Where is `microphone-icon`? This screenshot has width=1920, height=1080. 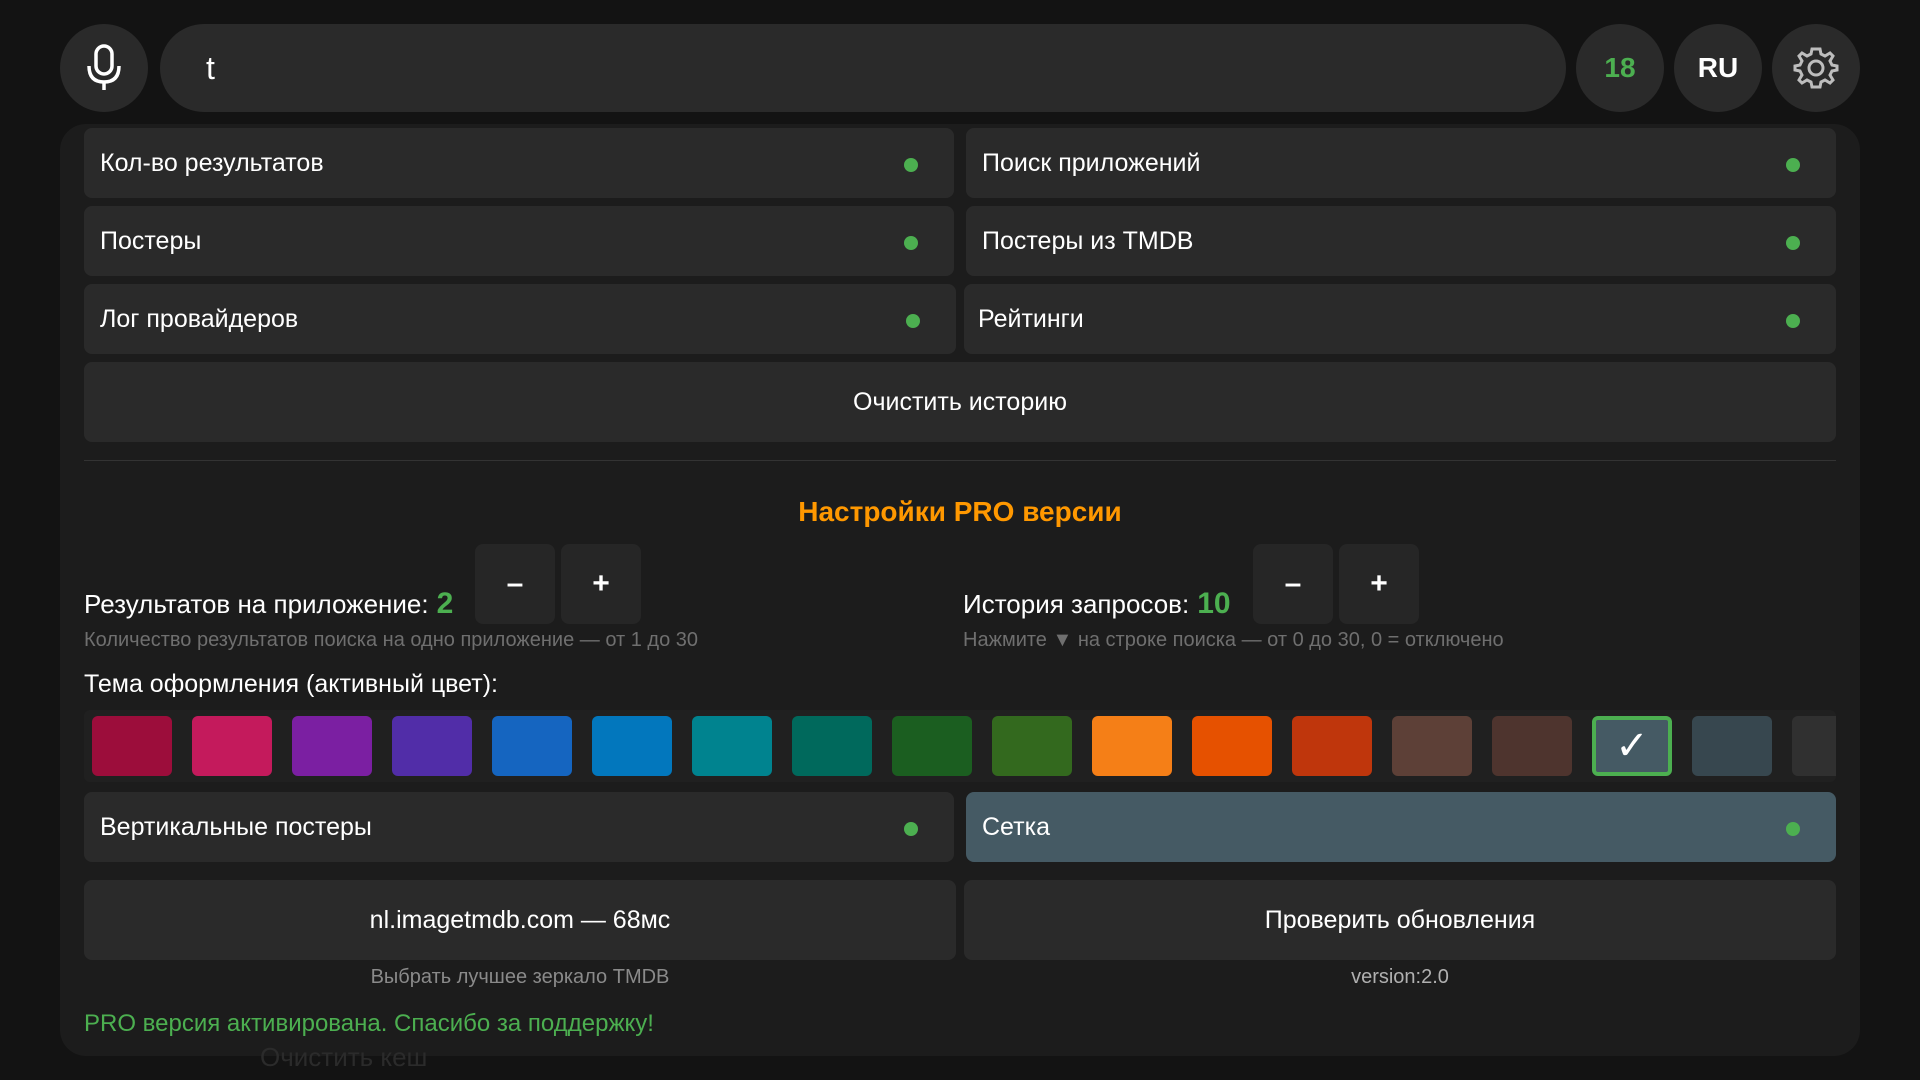 microphone-icon is located at coordinates (104, 68).